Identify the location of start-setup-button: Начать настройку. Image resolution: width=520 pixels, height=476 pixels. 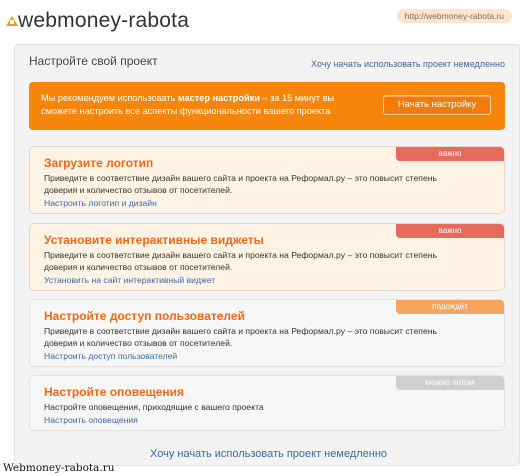
(437, 105).